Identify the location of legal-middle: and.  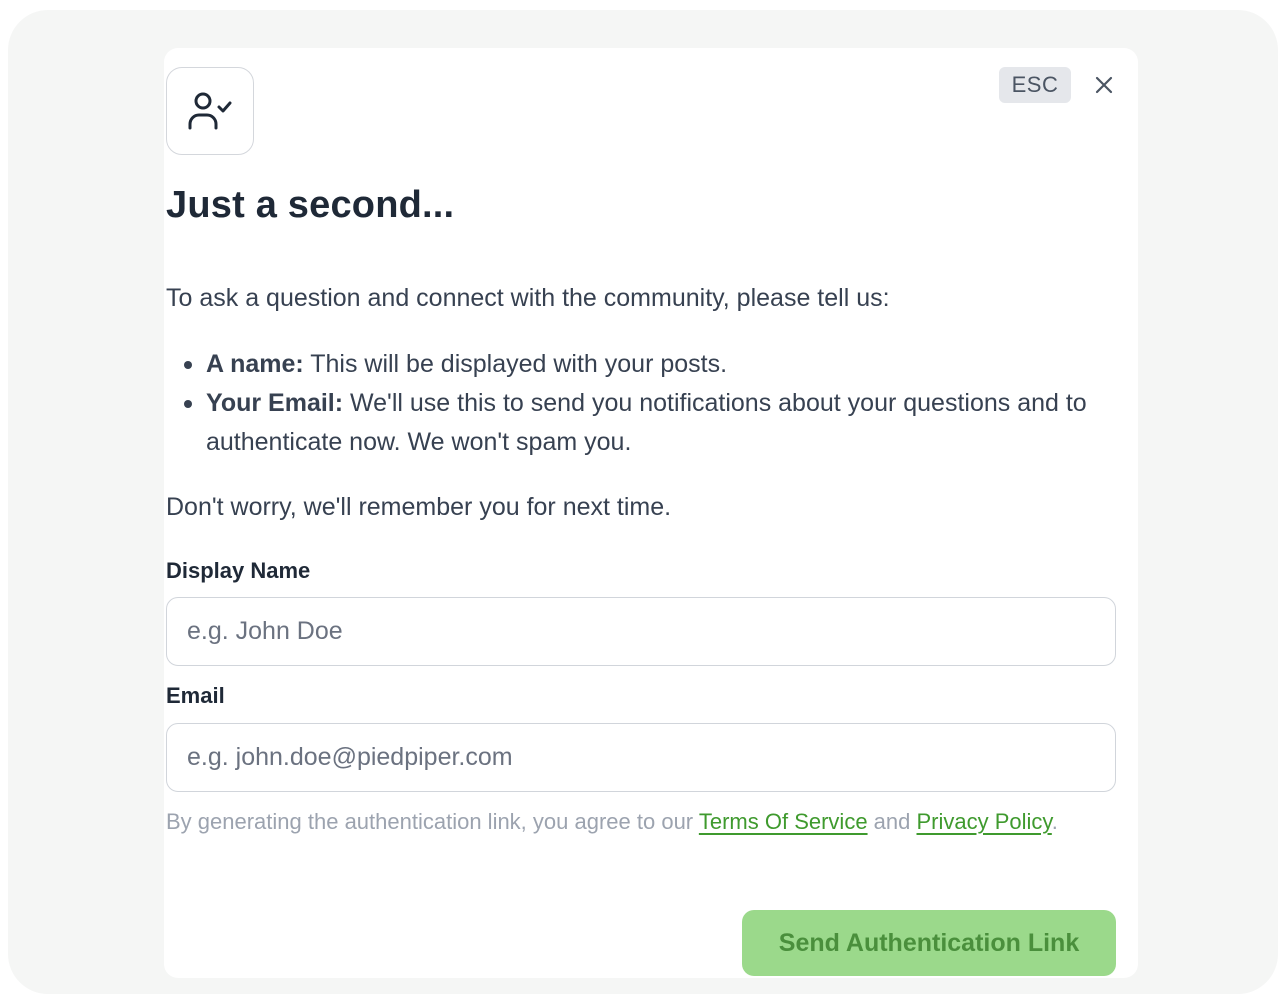
(892, 821).